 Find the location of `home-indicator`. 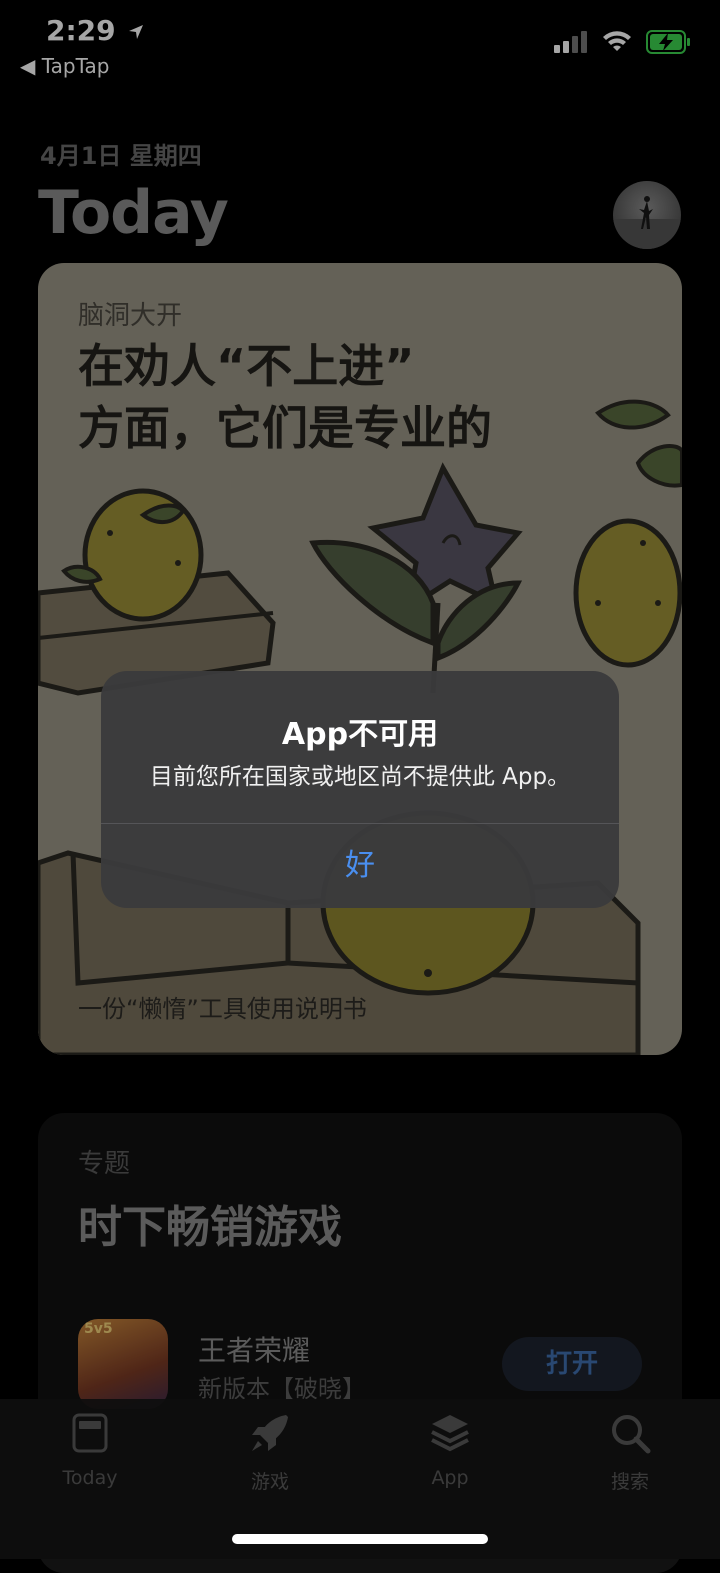

home-indicator is located at coordinates (360, 1539).